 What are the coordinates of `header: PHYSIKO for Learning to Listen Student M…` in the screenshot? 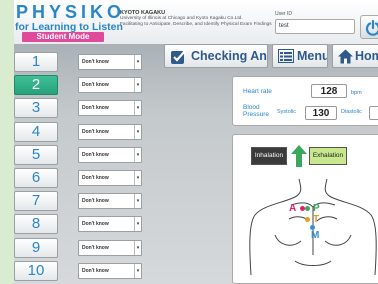 It's located at (196, 22).